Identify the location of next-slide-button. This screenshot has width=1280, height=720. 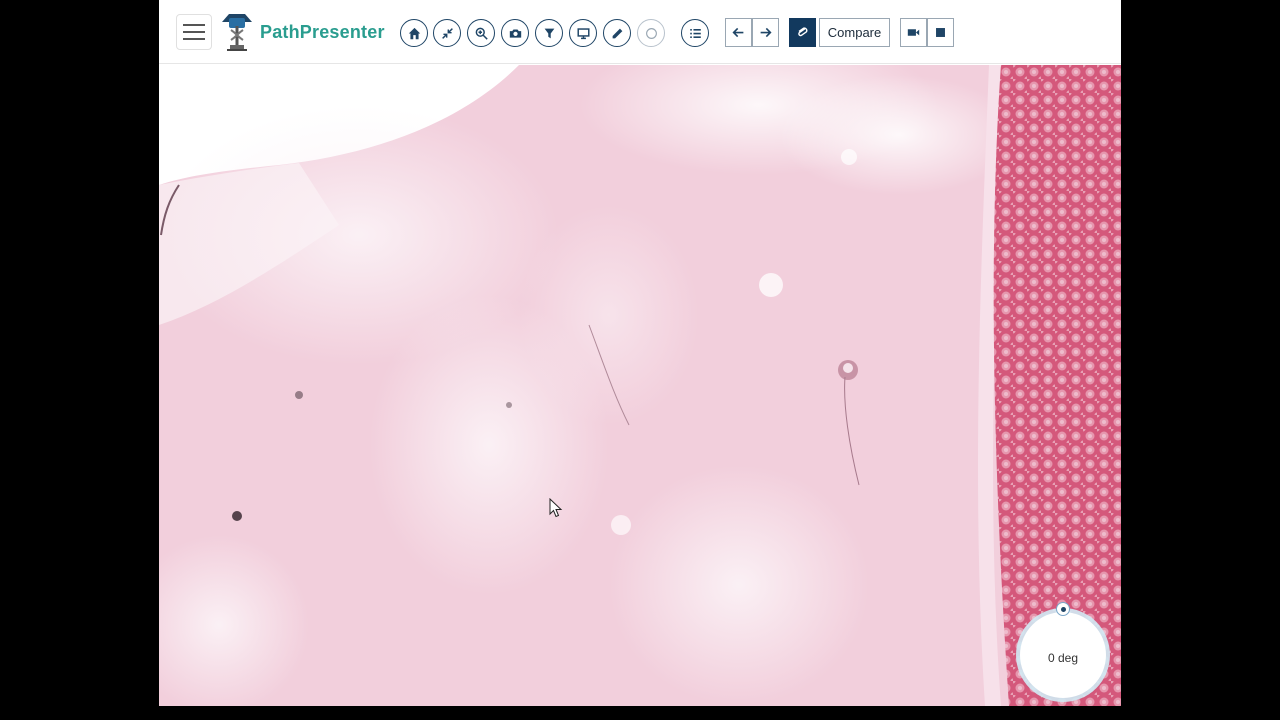
(765, 32).